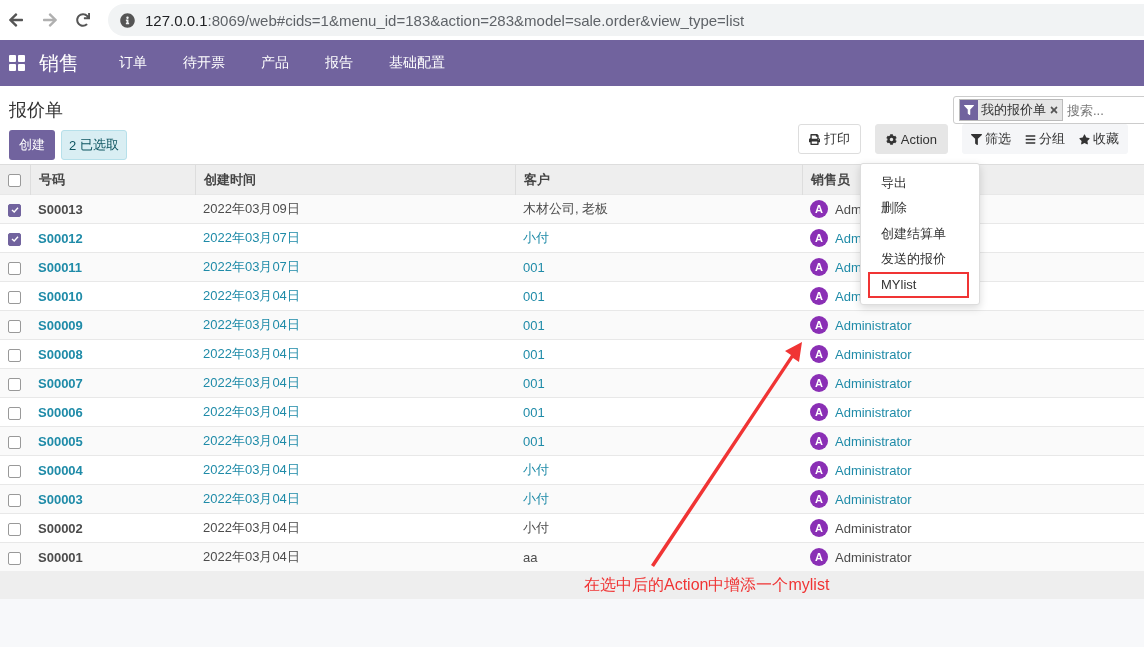 Image resolution: width=1144 pixels, height=647 pixels. Describe the element at coordinates (176, 20) in the screenshot. I see `url-host: 127.0.0.1` at that location.